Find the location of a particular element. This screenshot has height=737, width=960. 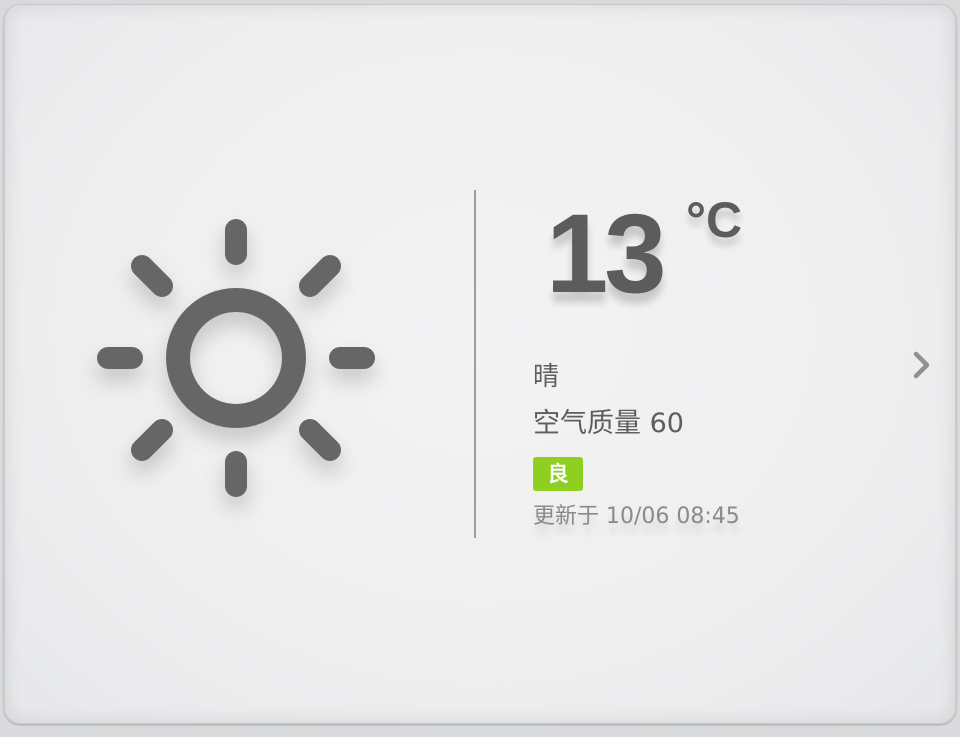

temperature-unit: °C is located at coordinates (714, 220).